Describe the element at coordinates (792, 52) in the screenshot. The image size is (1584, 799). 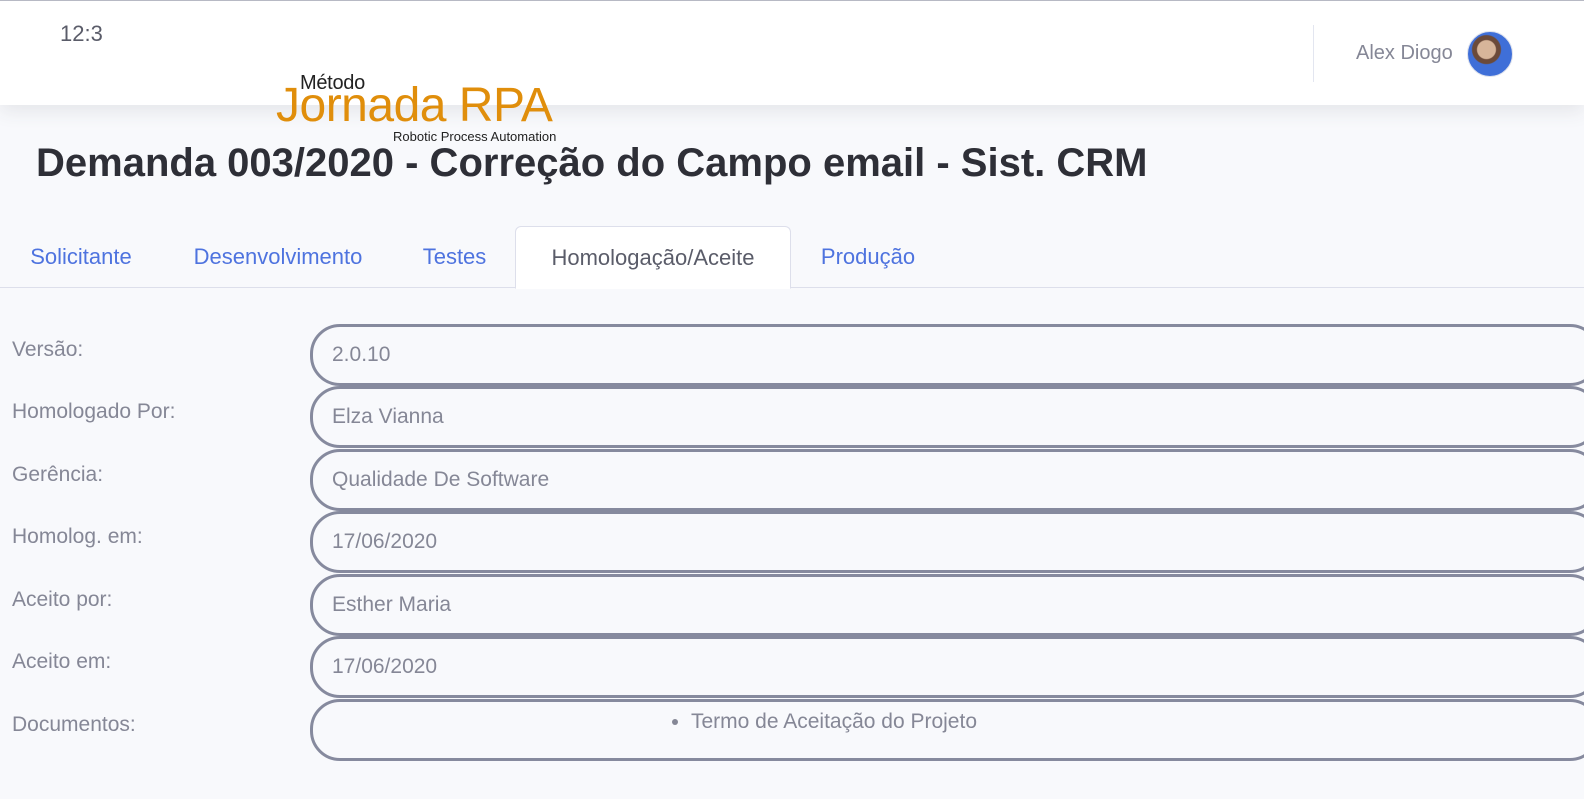
I see `top-navbar: 12:3 Alex Diogo` at that location.